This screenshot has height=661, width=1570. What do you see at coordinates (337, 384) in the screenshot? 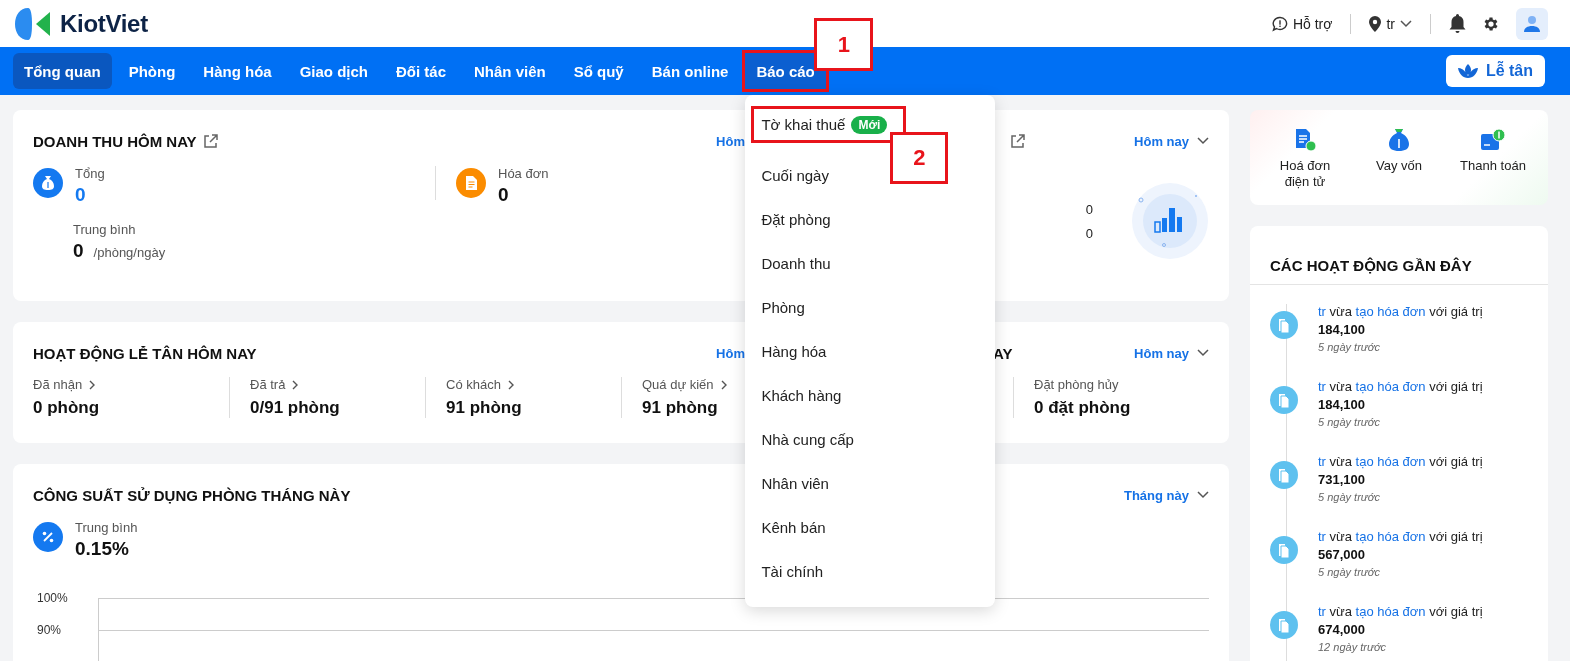
I see `stat-label: Đã trả` at bounding box center [337, 384].